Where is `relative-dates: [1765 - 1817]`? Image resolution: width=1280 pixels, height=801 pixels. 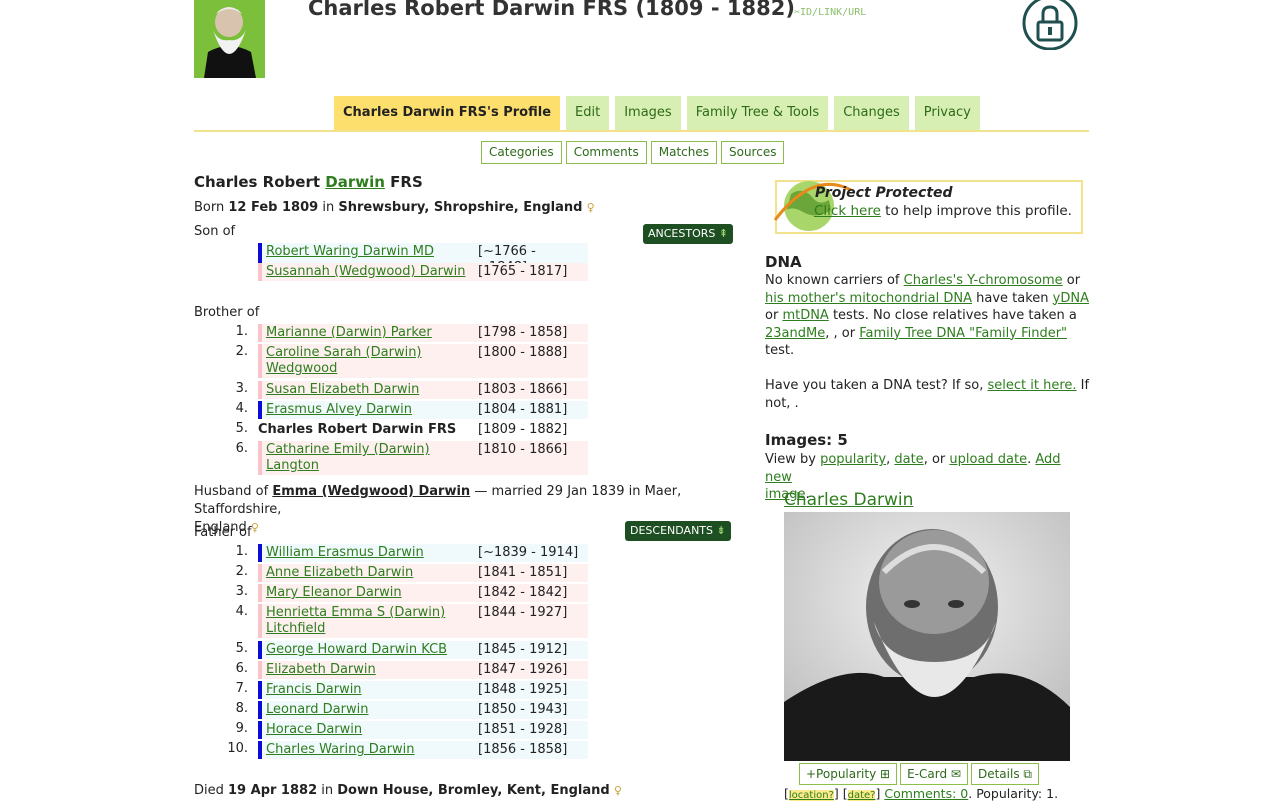 relative-dates: [1765 - 1817] is located at coordinates (523, 271).